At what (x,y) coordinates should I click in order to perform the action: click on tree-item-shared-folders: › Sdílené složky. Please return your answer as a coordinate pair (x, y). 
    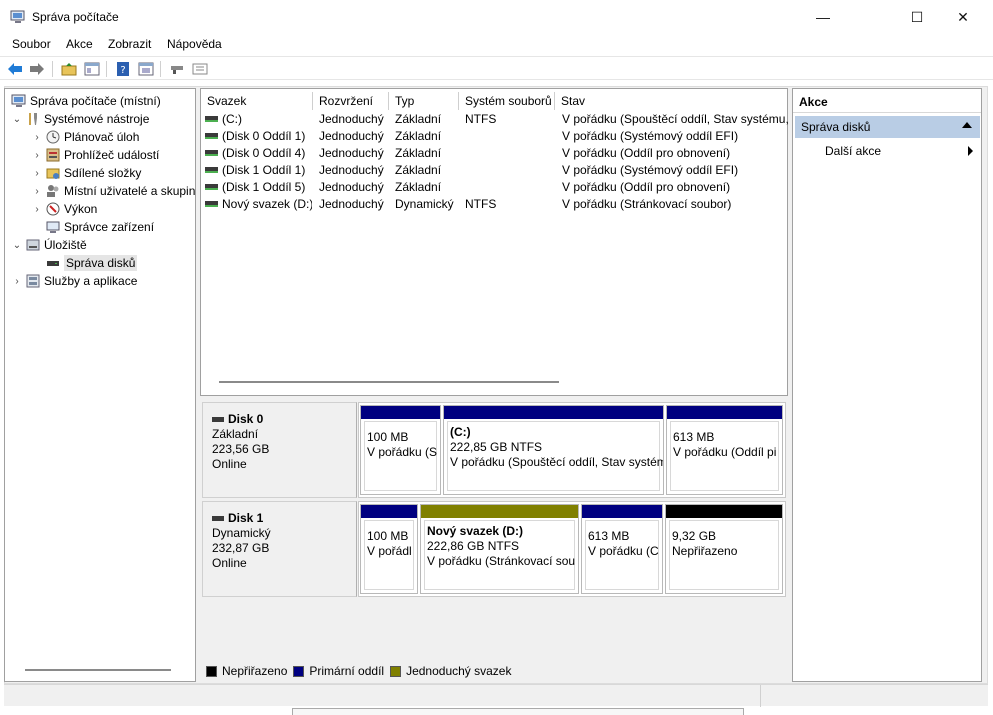
    Looking at the image, I should click on (86, 173).